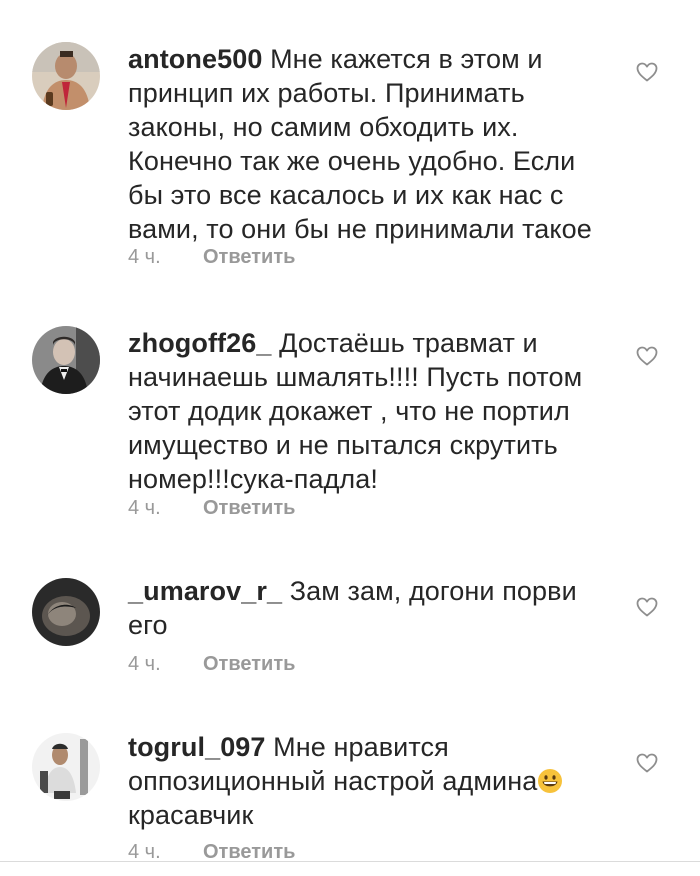 This screenshot has width=700, height=876. Describe the element at coordinates (550, 781) in the screenshot. I see `grinning-face-emoji` at that location.